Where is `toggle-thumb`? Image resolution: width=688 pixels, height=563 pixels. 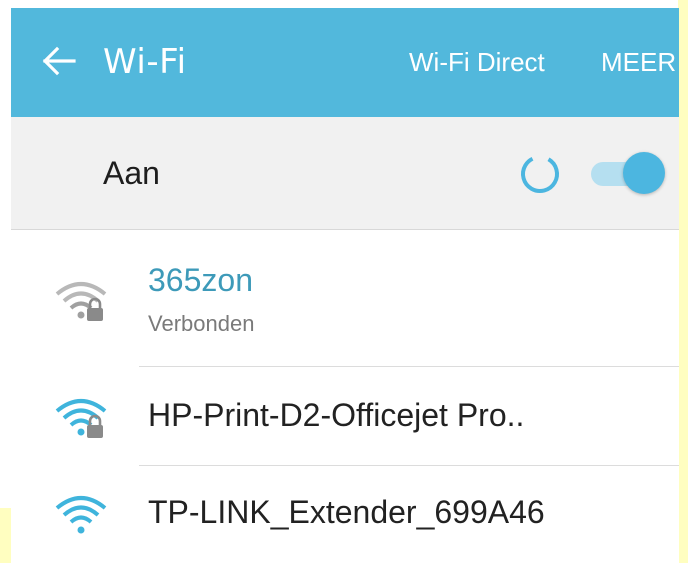
toggle-thumb is located at coordinates (644, 173).